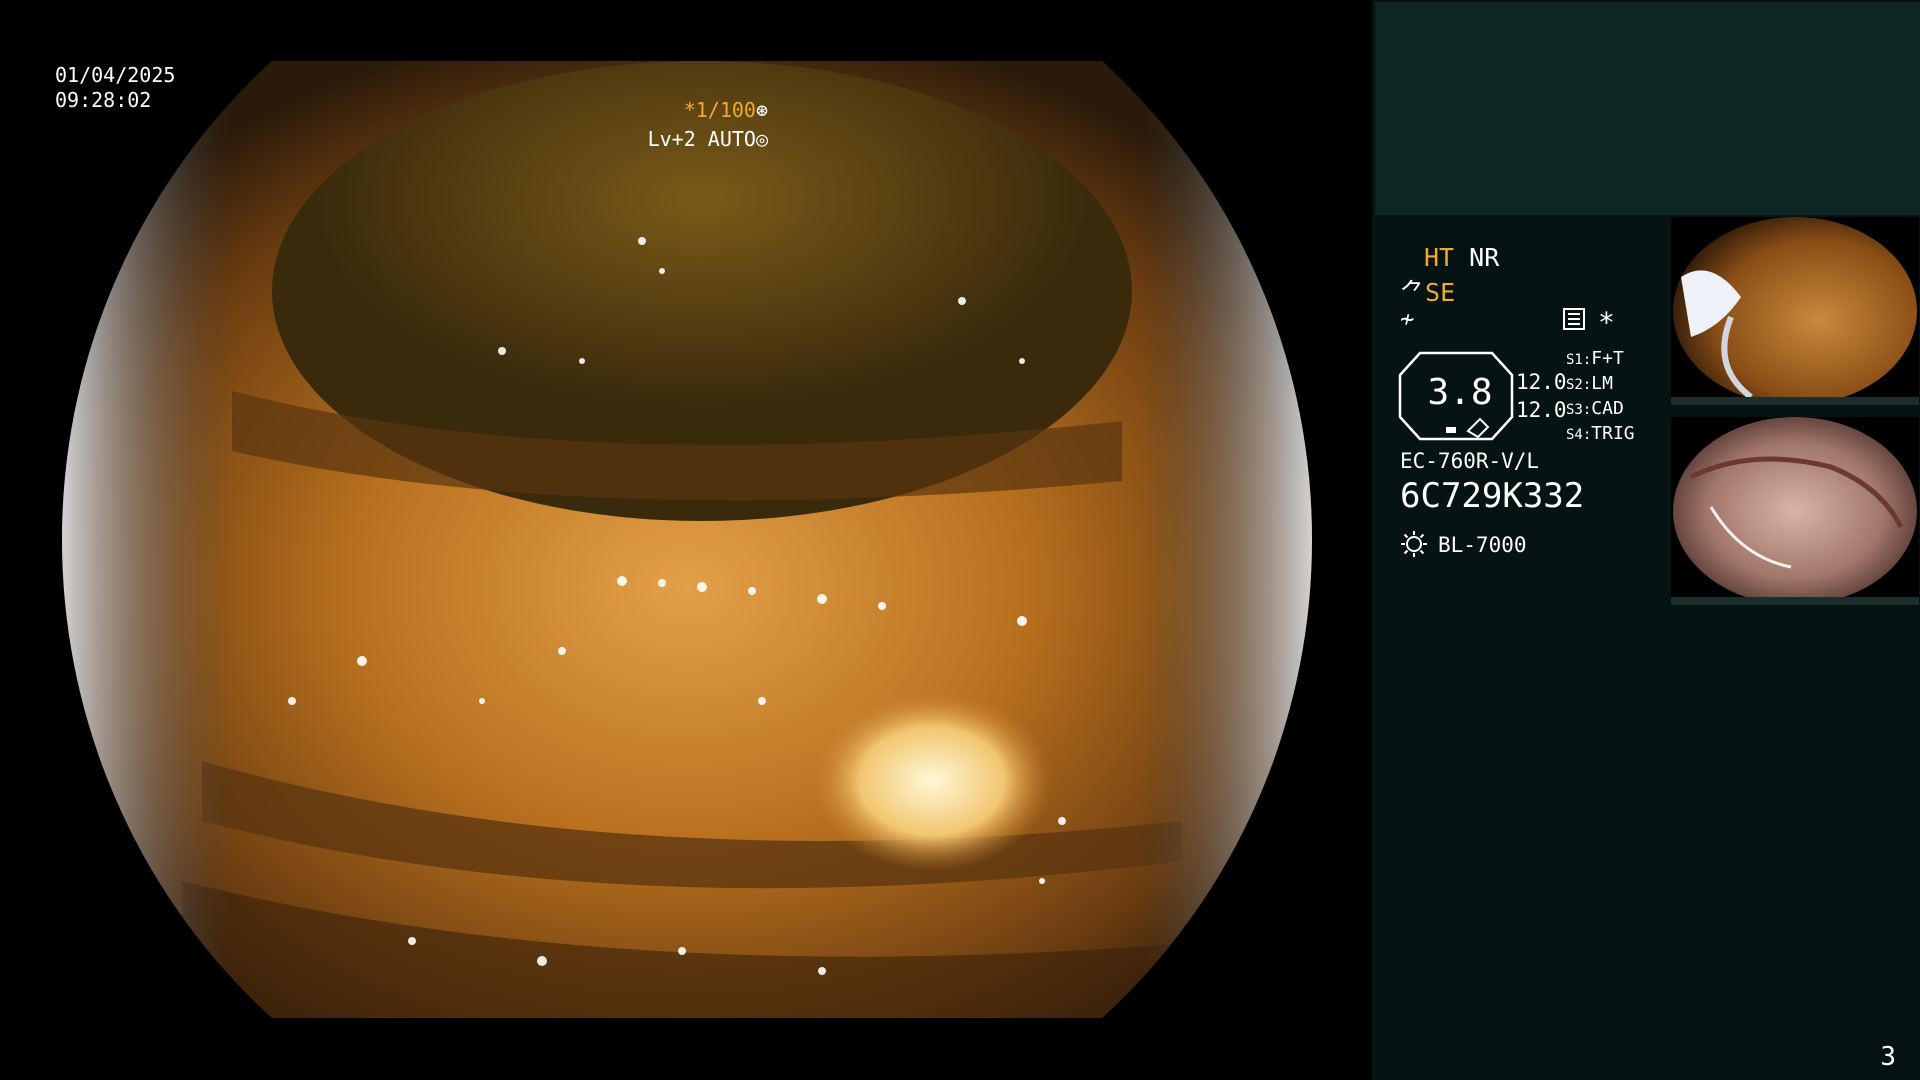 The height and width of the screenshot is (1080, 1920). What do you see at coordinates (1484, 257) in the screenshot?
I see `nr-label: NR` at bounding box center [1484, 257].